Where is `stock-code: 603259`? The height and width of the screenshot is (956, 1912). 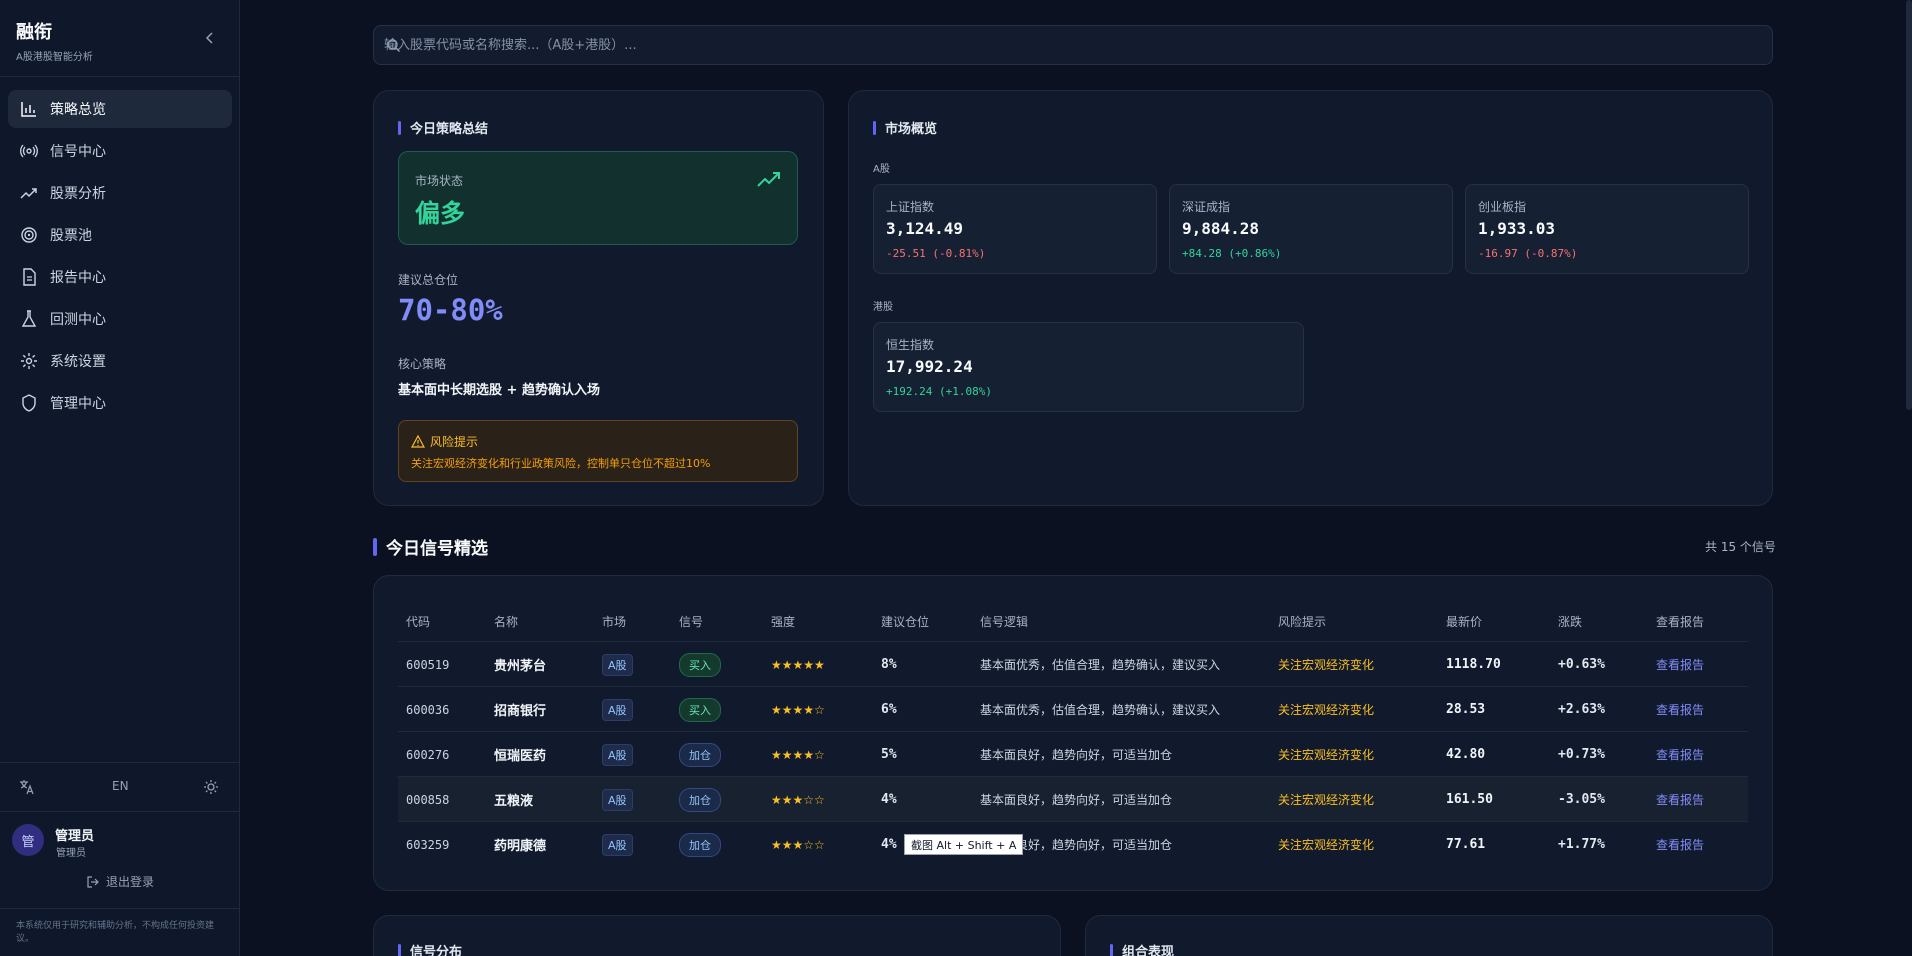 stock-code: 603259 is located at coordinates (428, 844).